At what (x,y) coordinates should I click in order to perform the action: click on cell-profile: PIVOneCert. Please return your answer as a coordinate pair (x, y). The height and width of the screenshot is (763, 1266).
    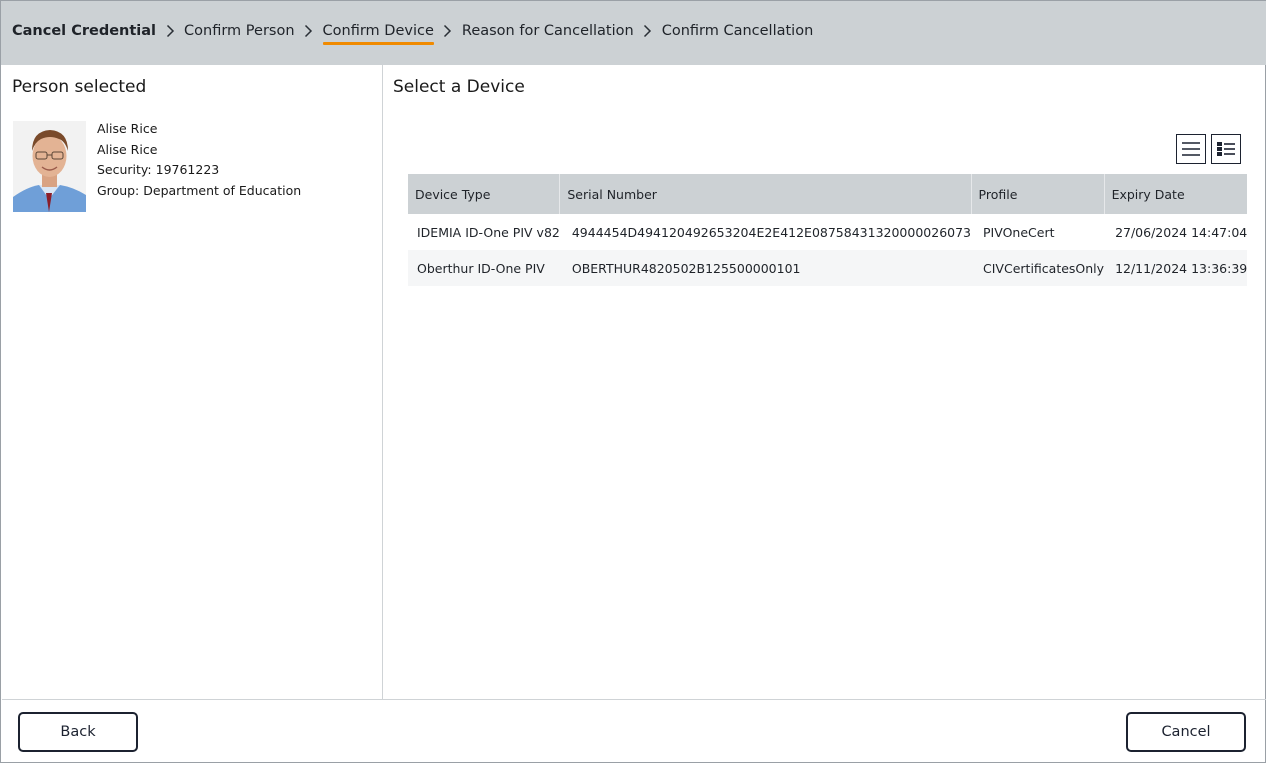
    Looking at the image, I should click on (1019, 232).